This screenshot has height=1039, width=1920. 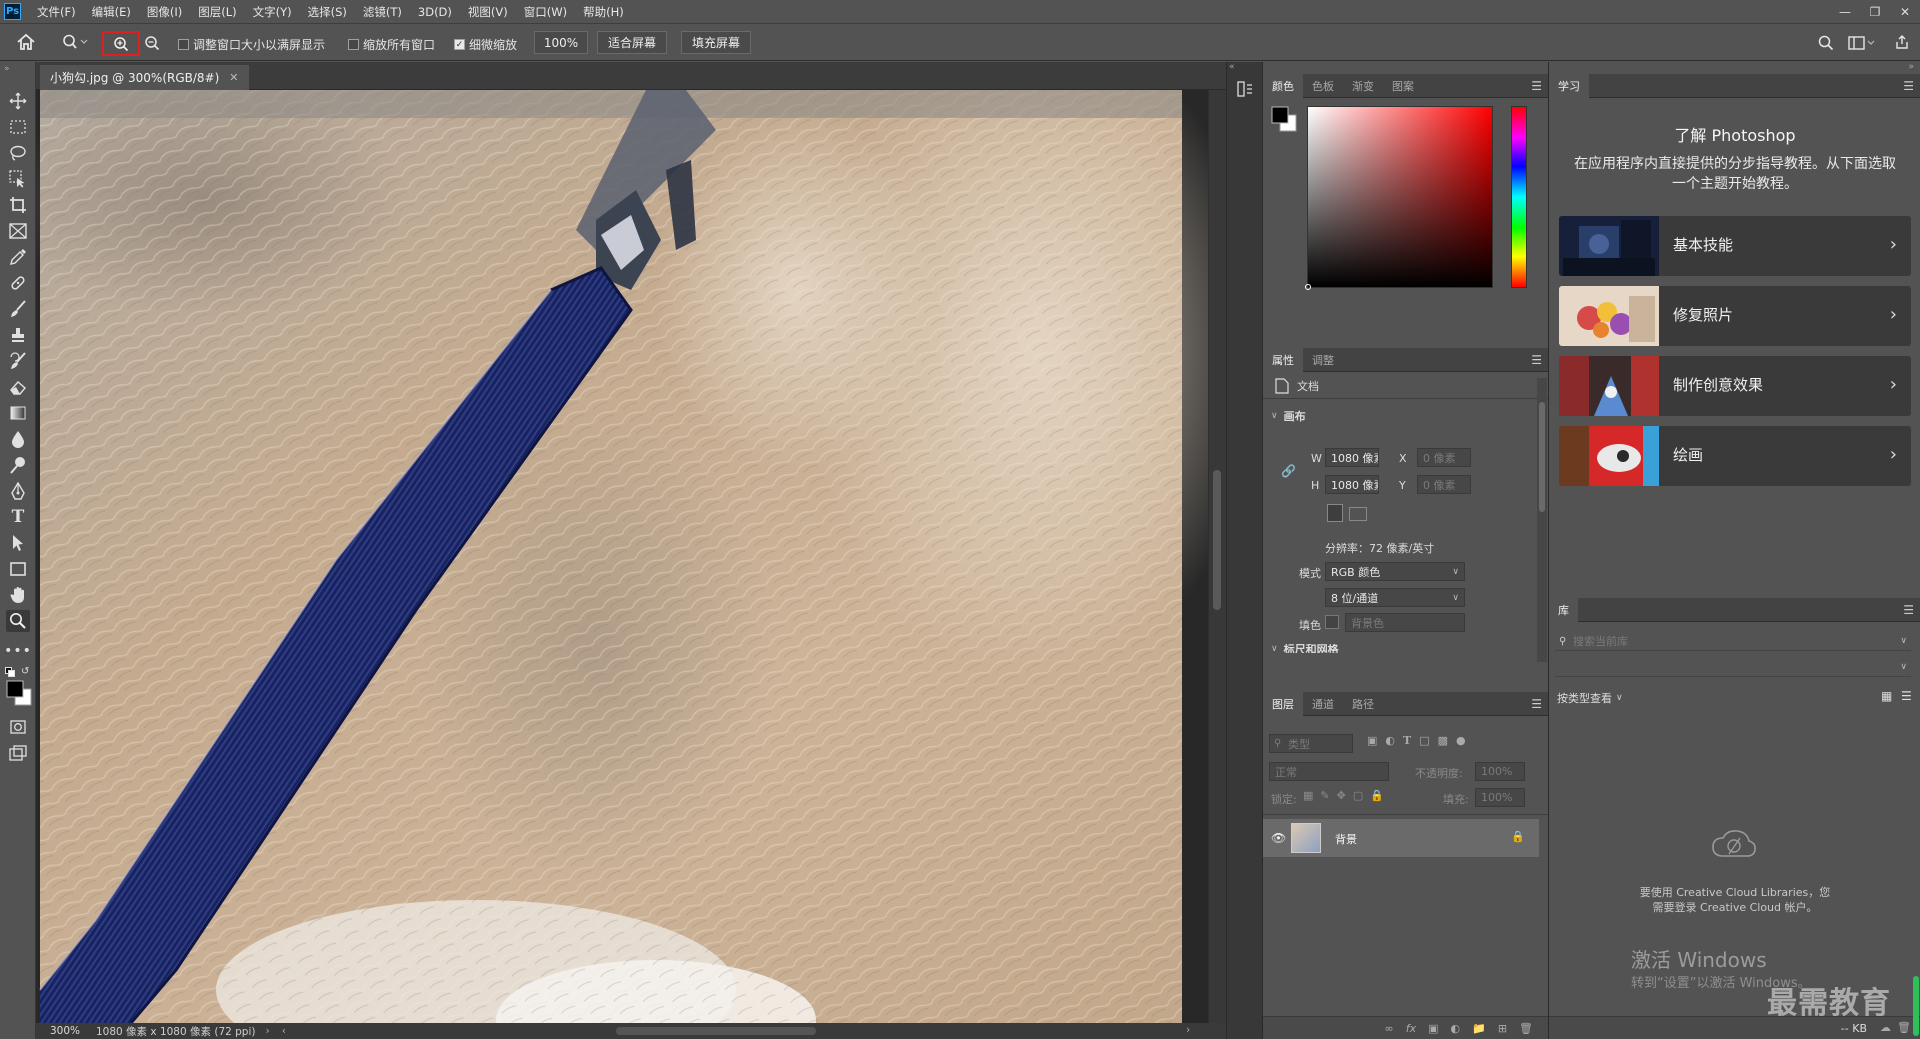 I want to click on zoom-tool-icon, so click(x=18, y=621).